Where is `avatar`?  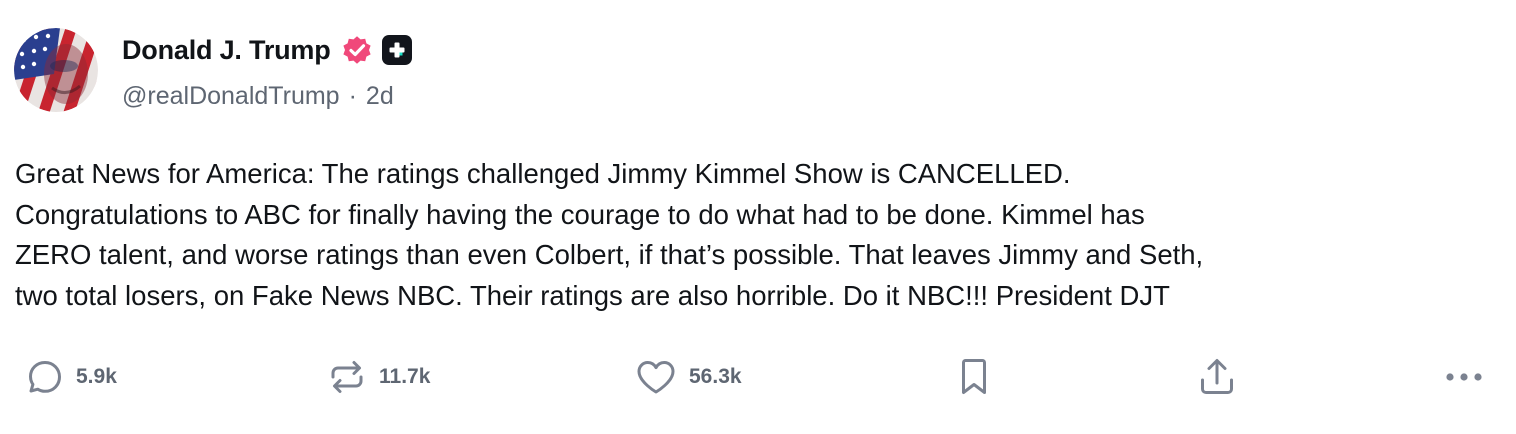
avatar is located at coordinates (56, 70).